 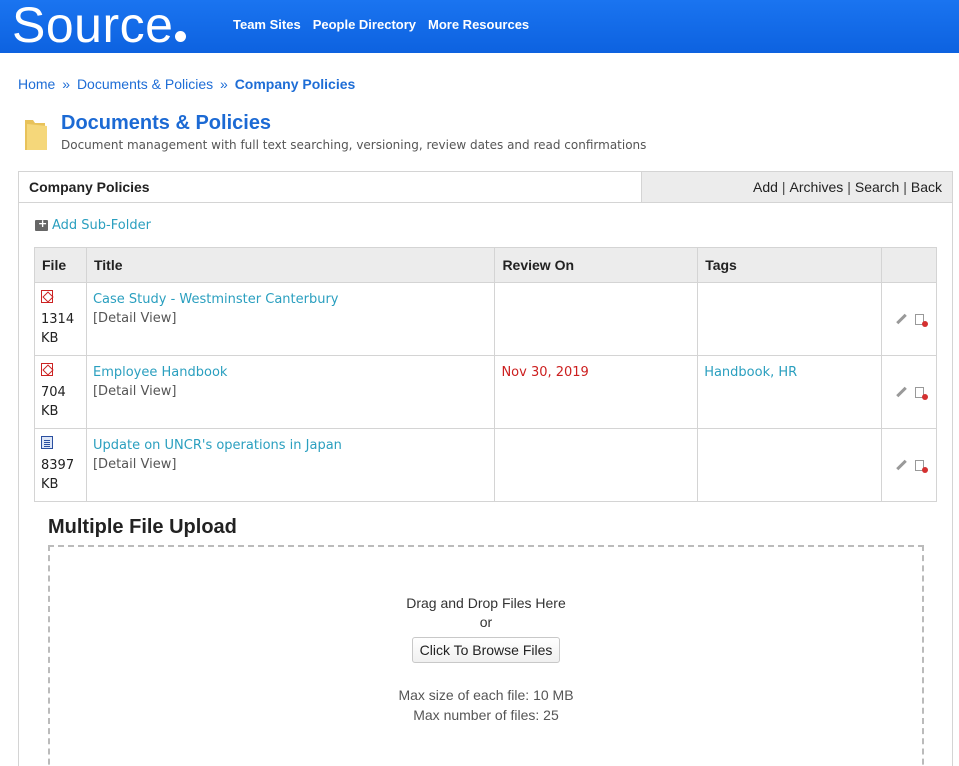 What do you see at coordinates (295, 84) in the screenshot?
I see `breadcrumb-current: Company Policies` at bounding box center [295, 84].